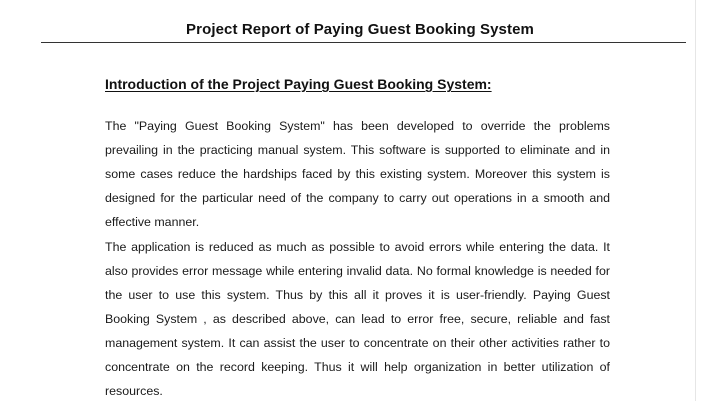 Image resolution: width=702 pixels, height=403 pixels. I want to click on page-edge-divider, so click(695, 200).